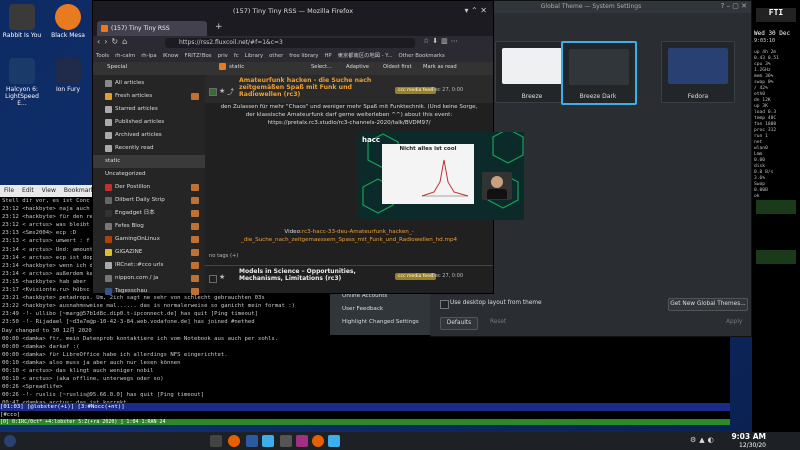 The image size is (800, 450). What do you see at coordinates (108, 122) in the screenshot?
I see `rss-icon` at bounding box center [108, 122].